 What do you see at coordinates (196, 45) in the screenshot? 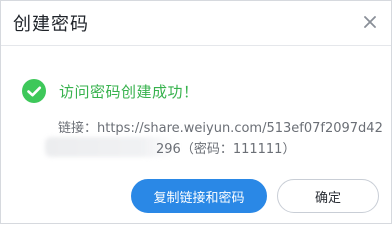
I see `title-divider` at bounding box center [196, 45].